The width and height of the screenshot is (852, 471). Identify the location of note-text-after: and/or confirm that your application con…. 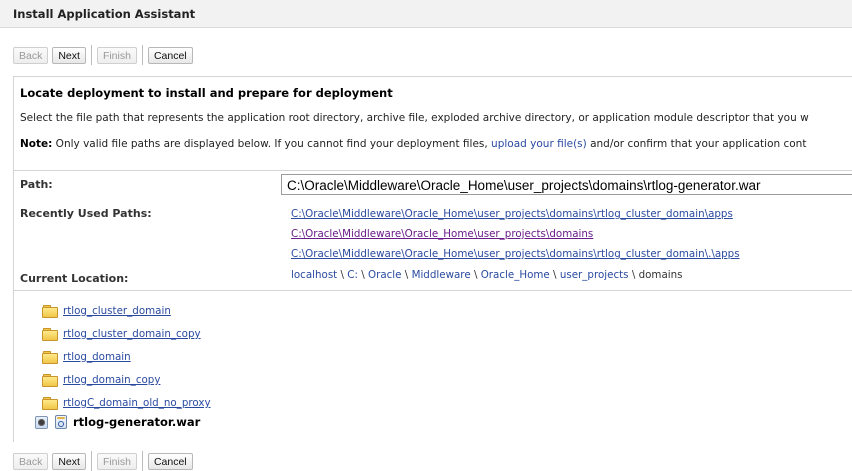
(696, 144).